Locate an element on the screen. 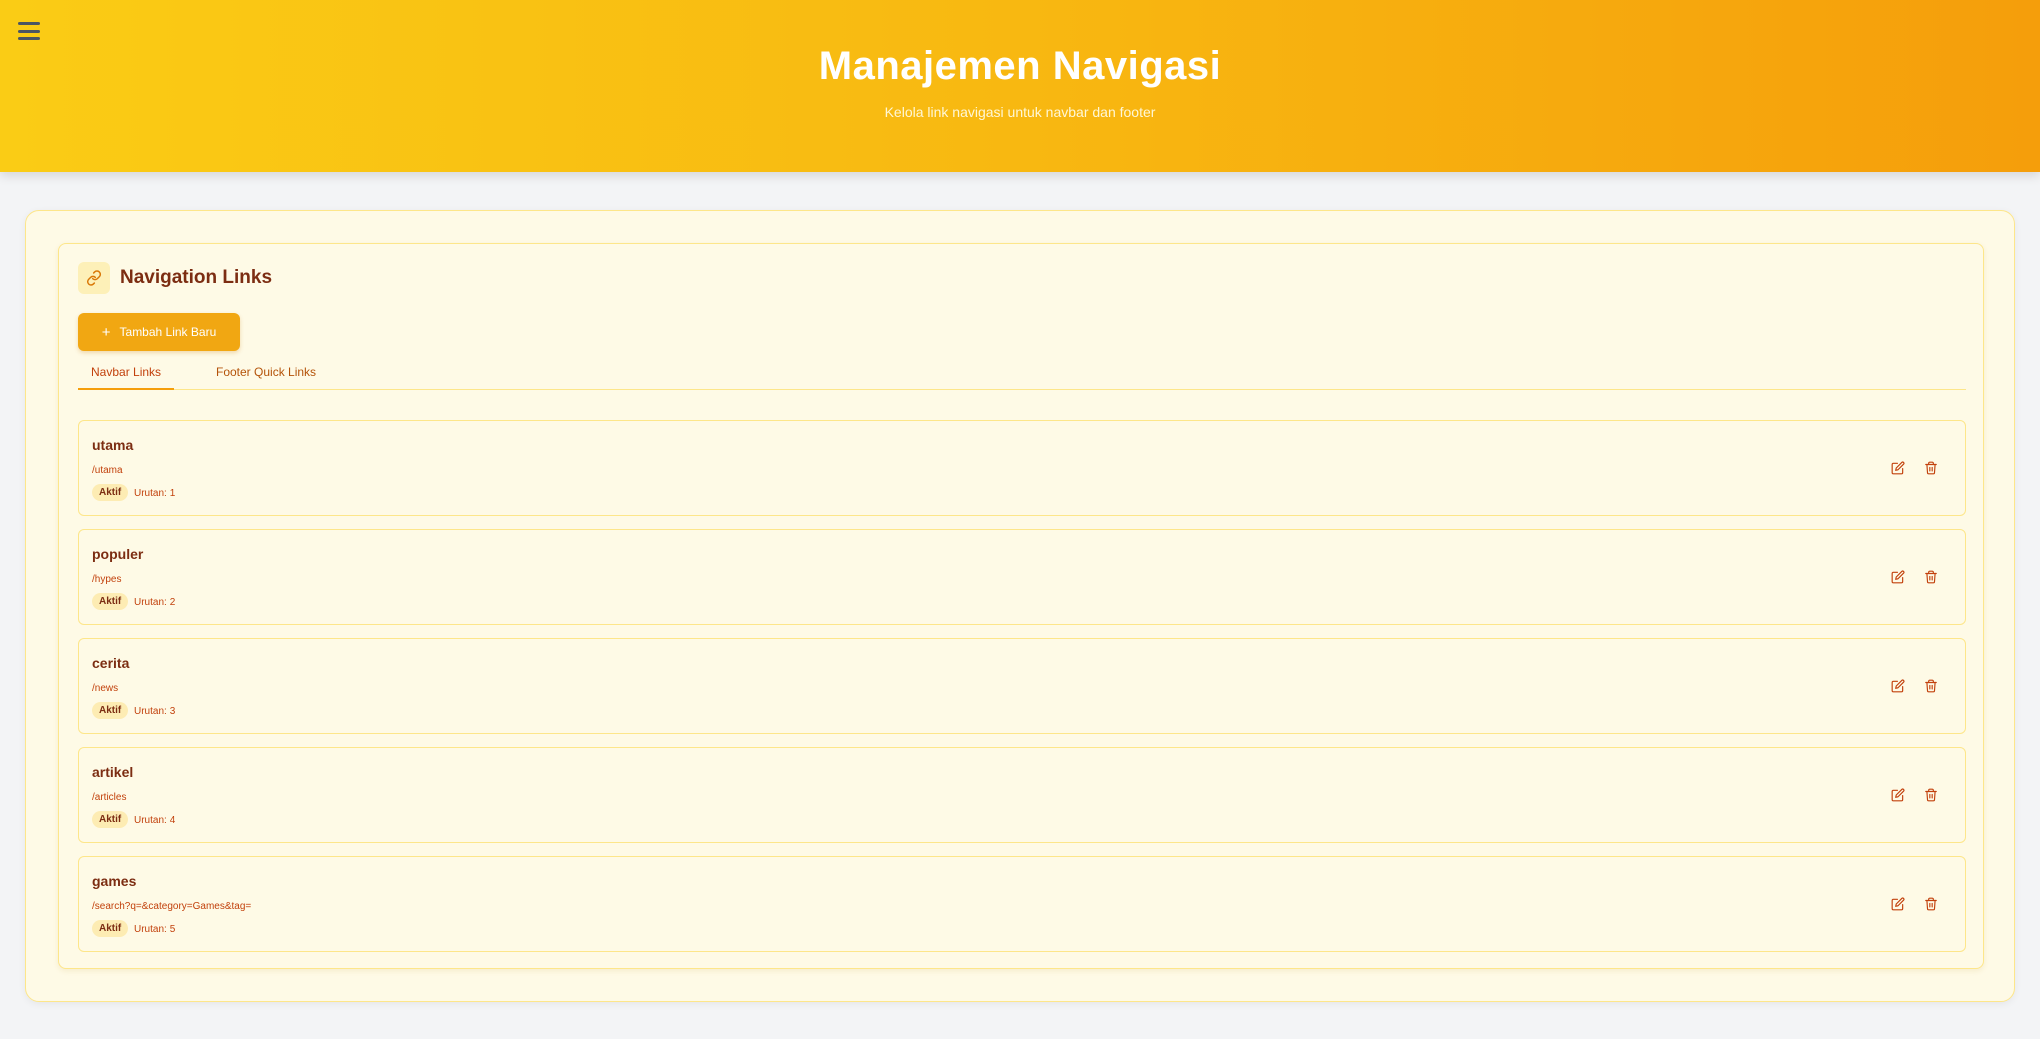  link-name: cerita is located at coordinates (111, 663).